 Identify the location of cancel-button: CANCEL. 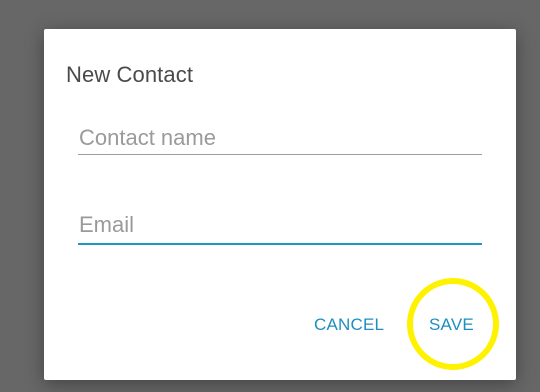
(349, 325).